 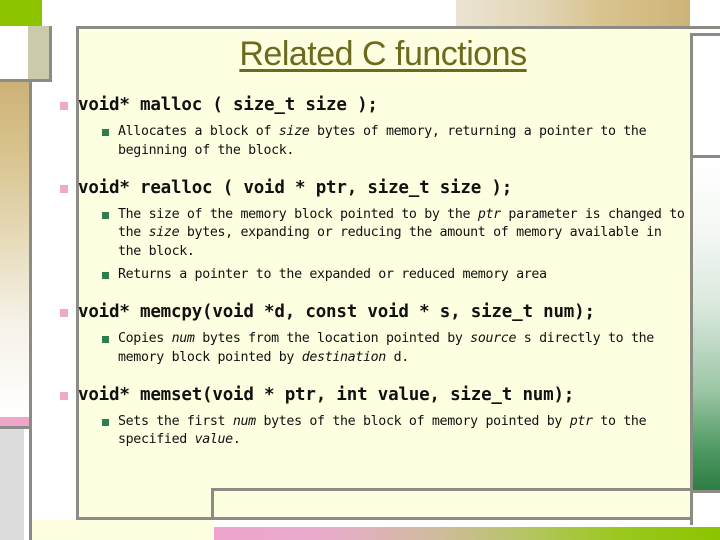 I want to click on decoration-left-grey-block, so click(x=12, y=484).